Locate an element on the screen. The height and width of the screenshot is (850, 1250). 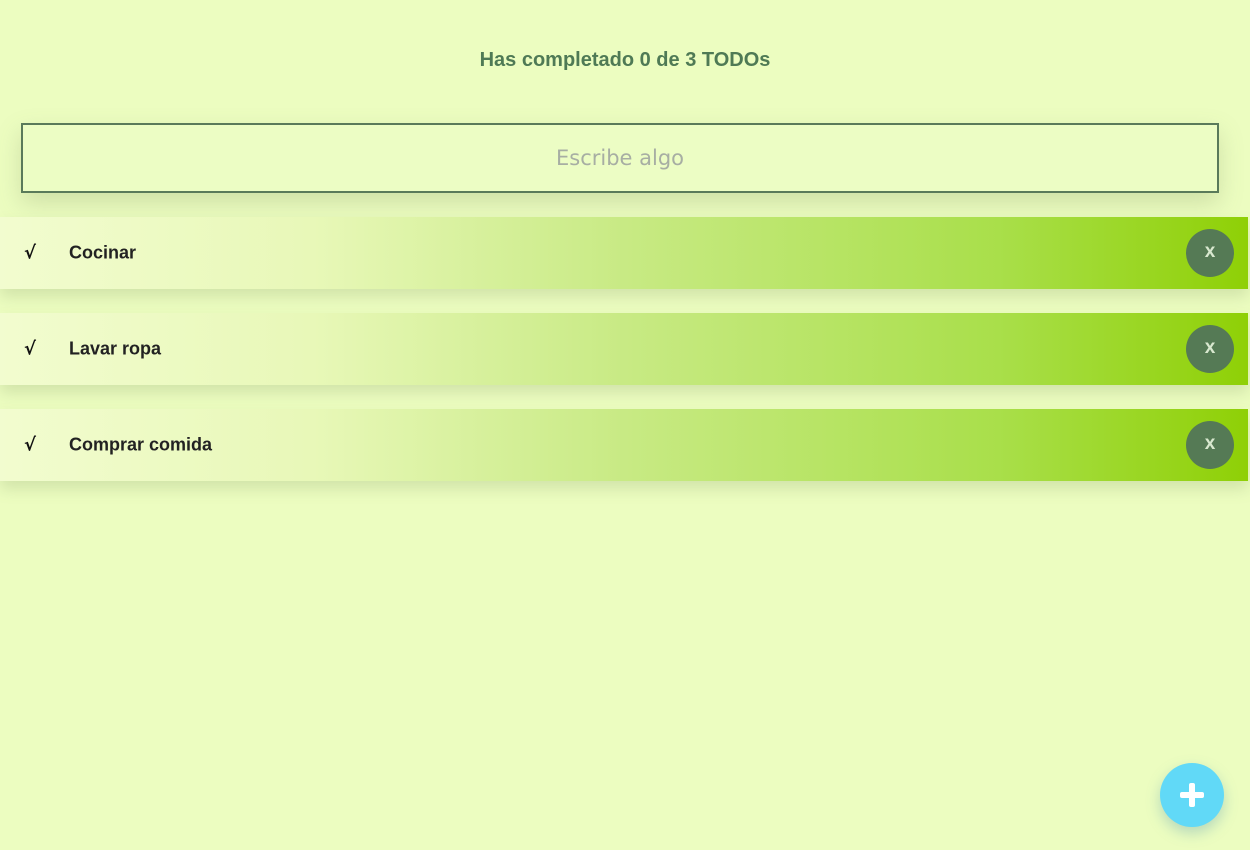
add-todo-button is located at coordinates (1192, 795).